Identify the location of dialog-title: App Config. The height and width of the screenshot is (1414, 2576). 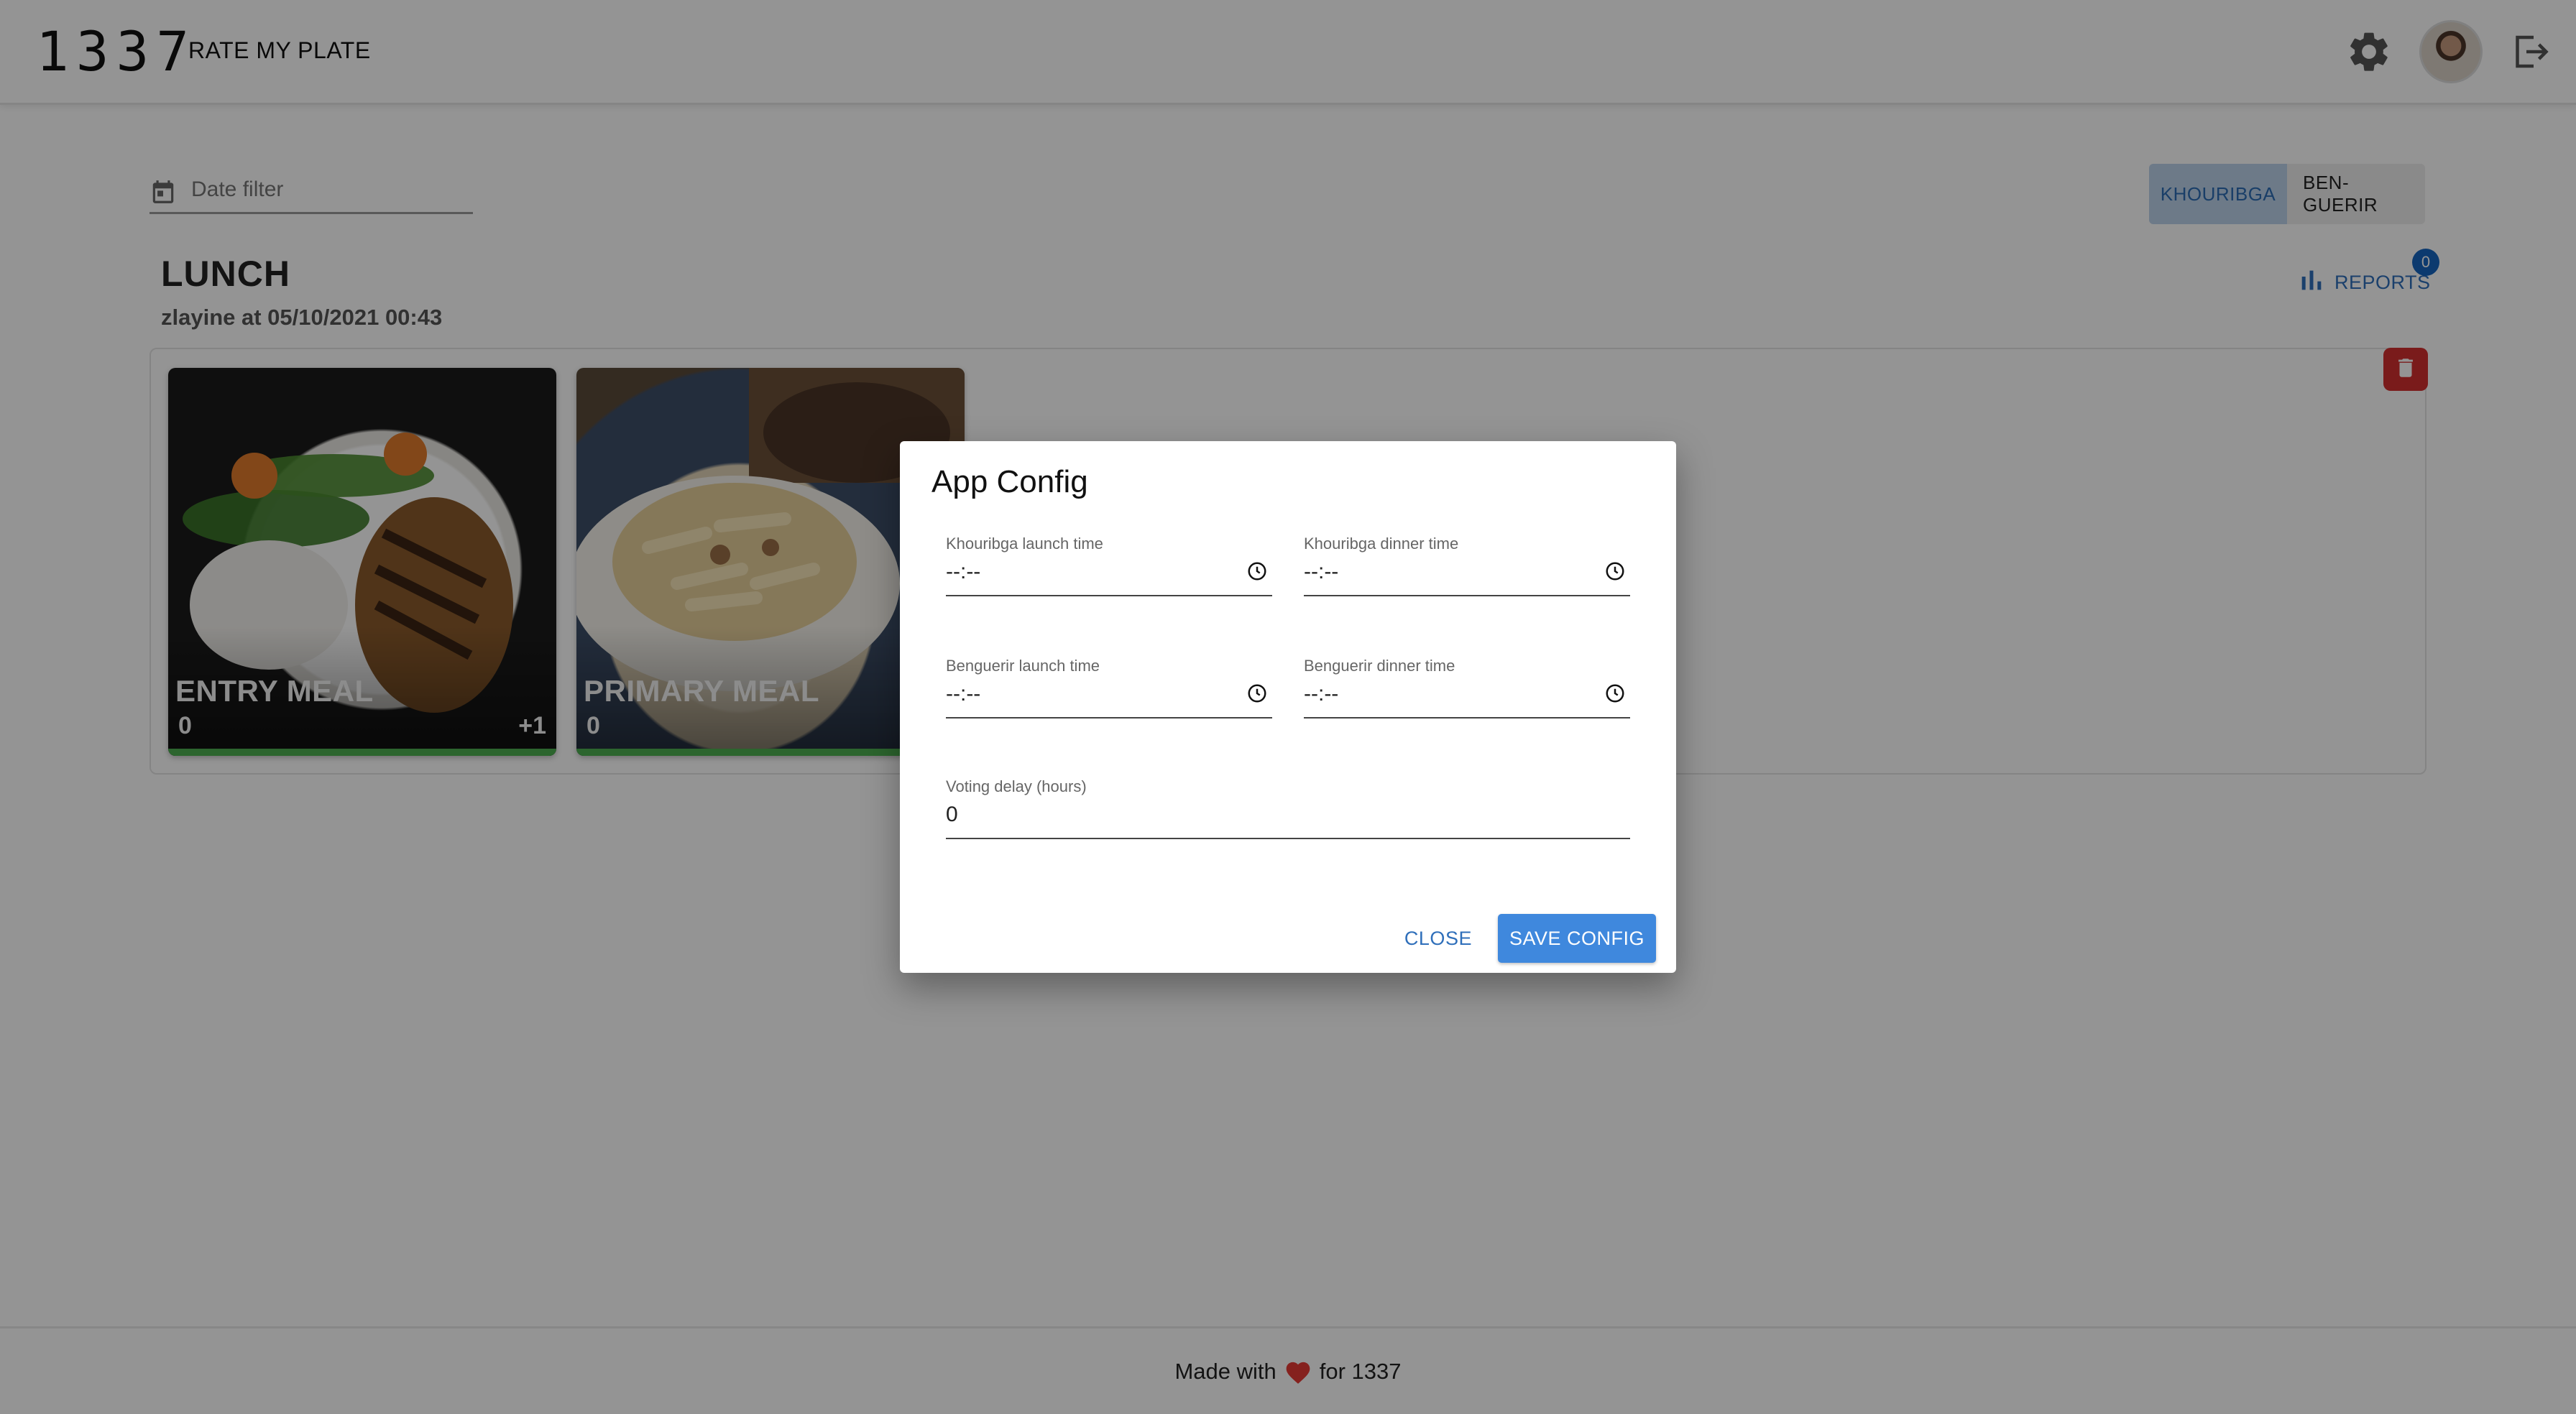
(1010, 481).